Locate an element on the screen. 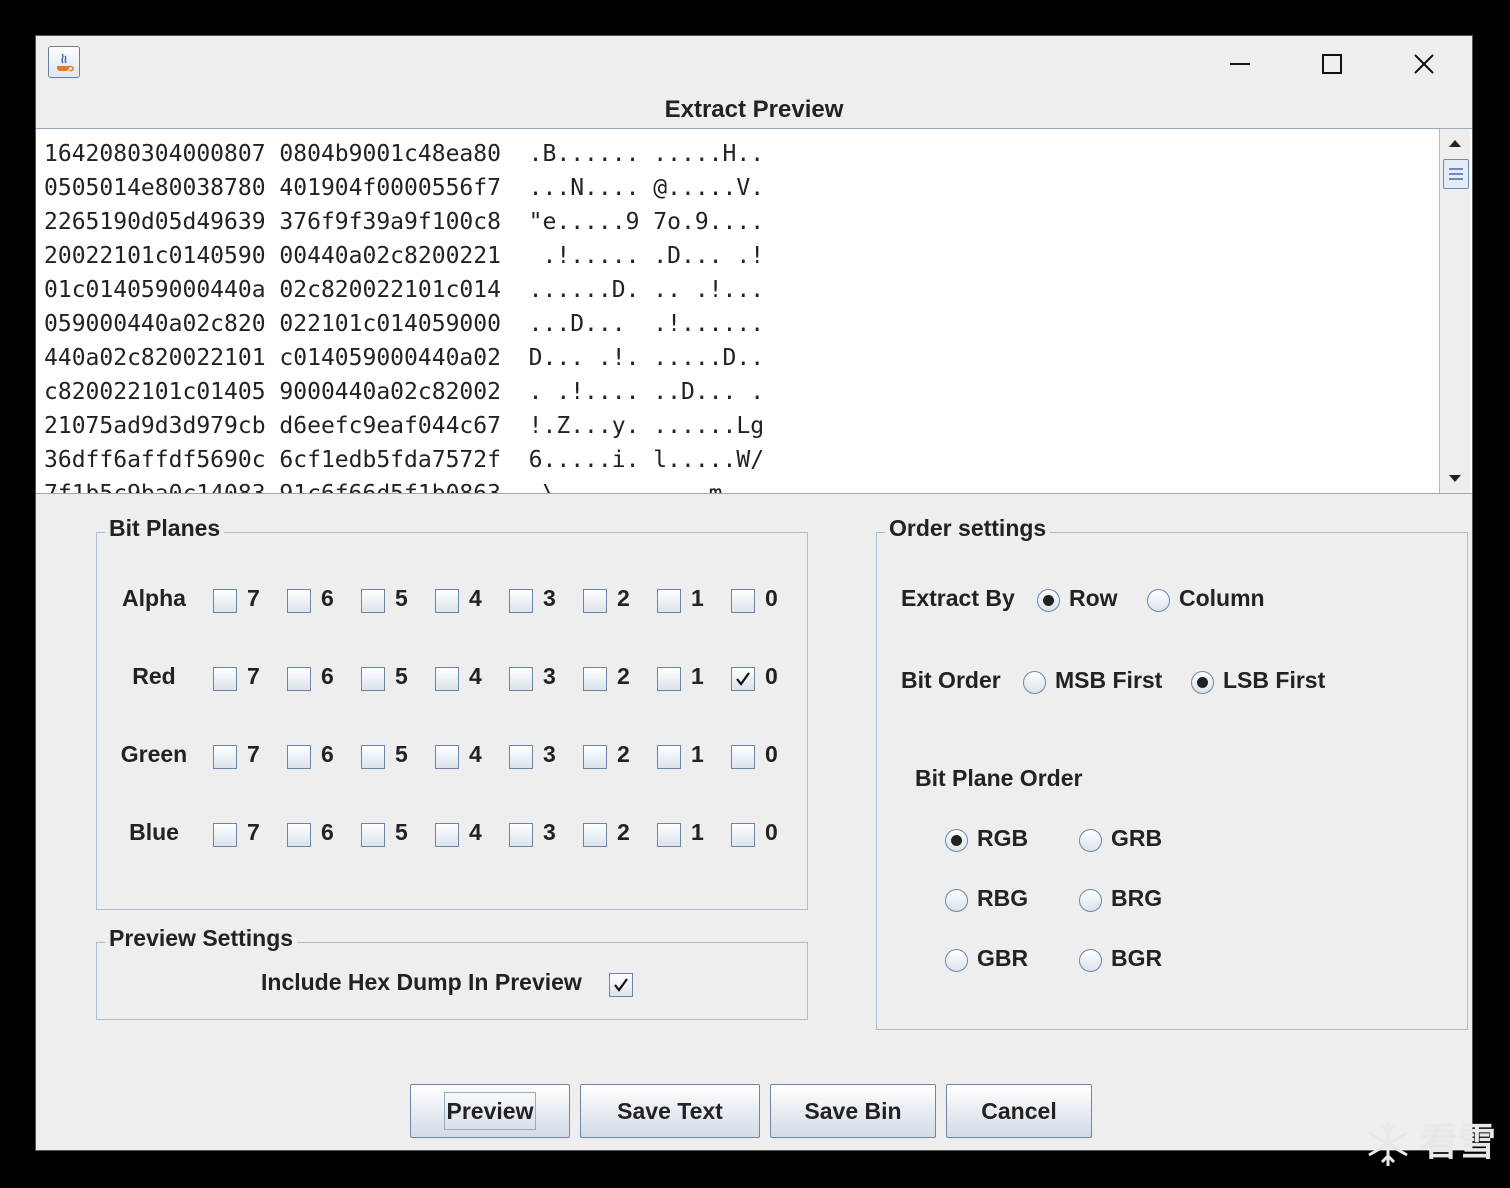 The height and width of the screenshot is (1188, 1510). rgb-label: RGB is located at coordinates (1002, 838).